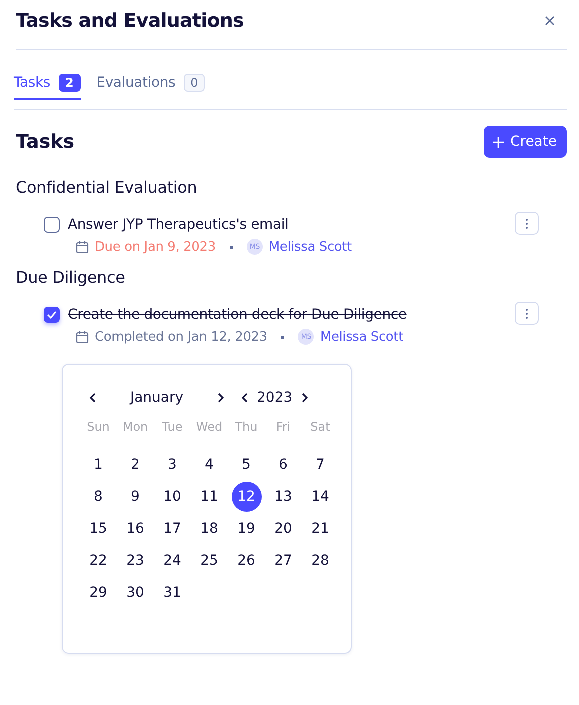 The height and width of the screenshot is (705, 579). What do you see at coordinates (32, 83) in the screenshot?
I see `tab-label: Tasks` at bounding box center [32, 83].